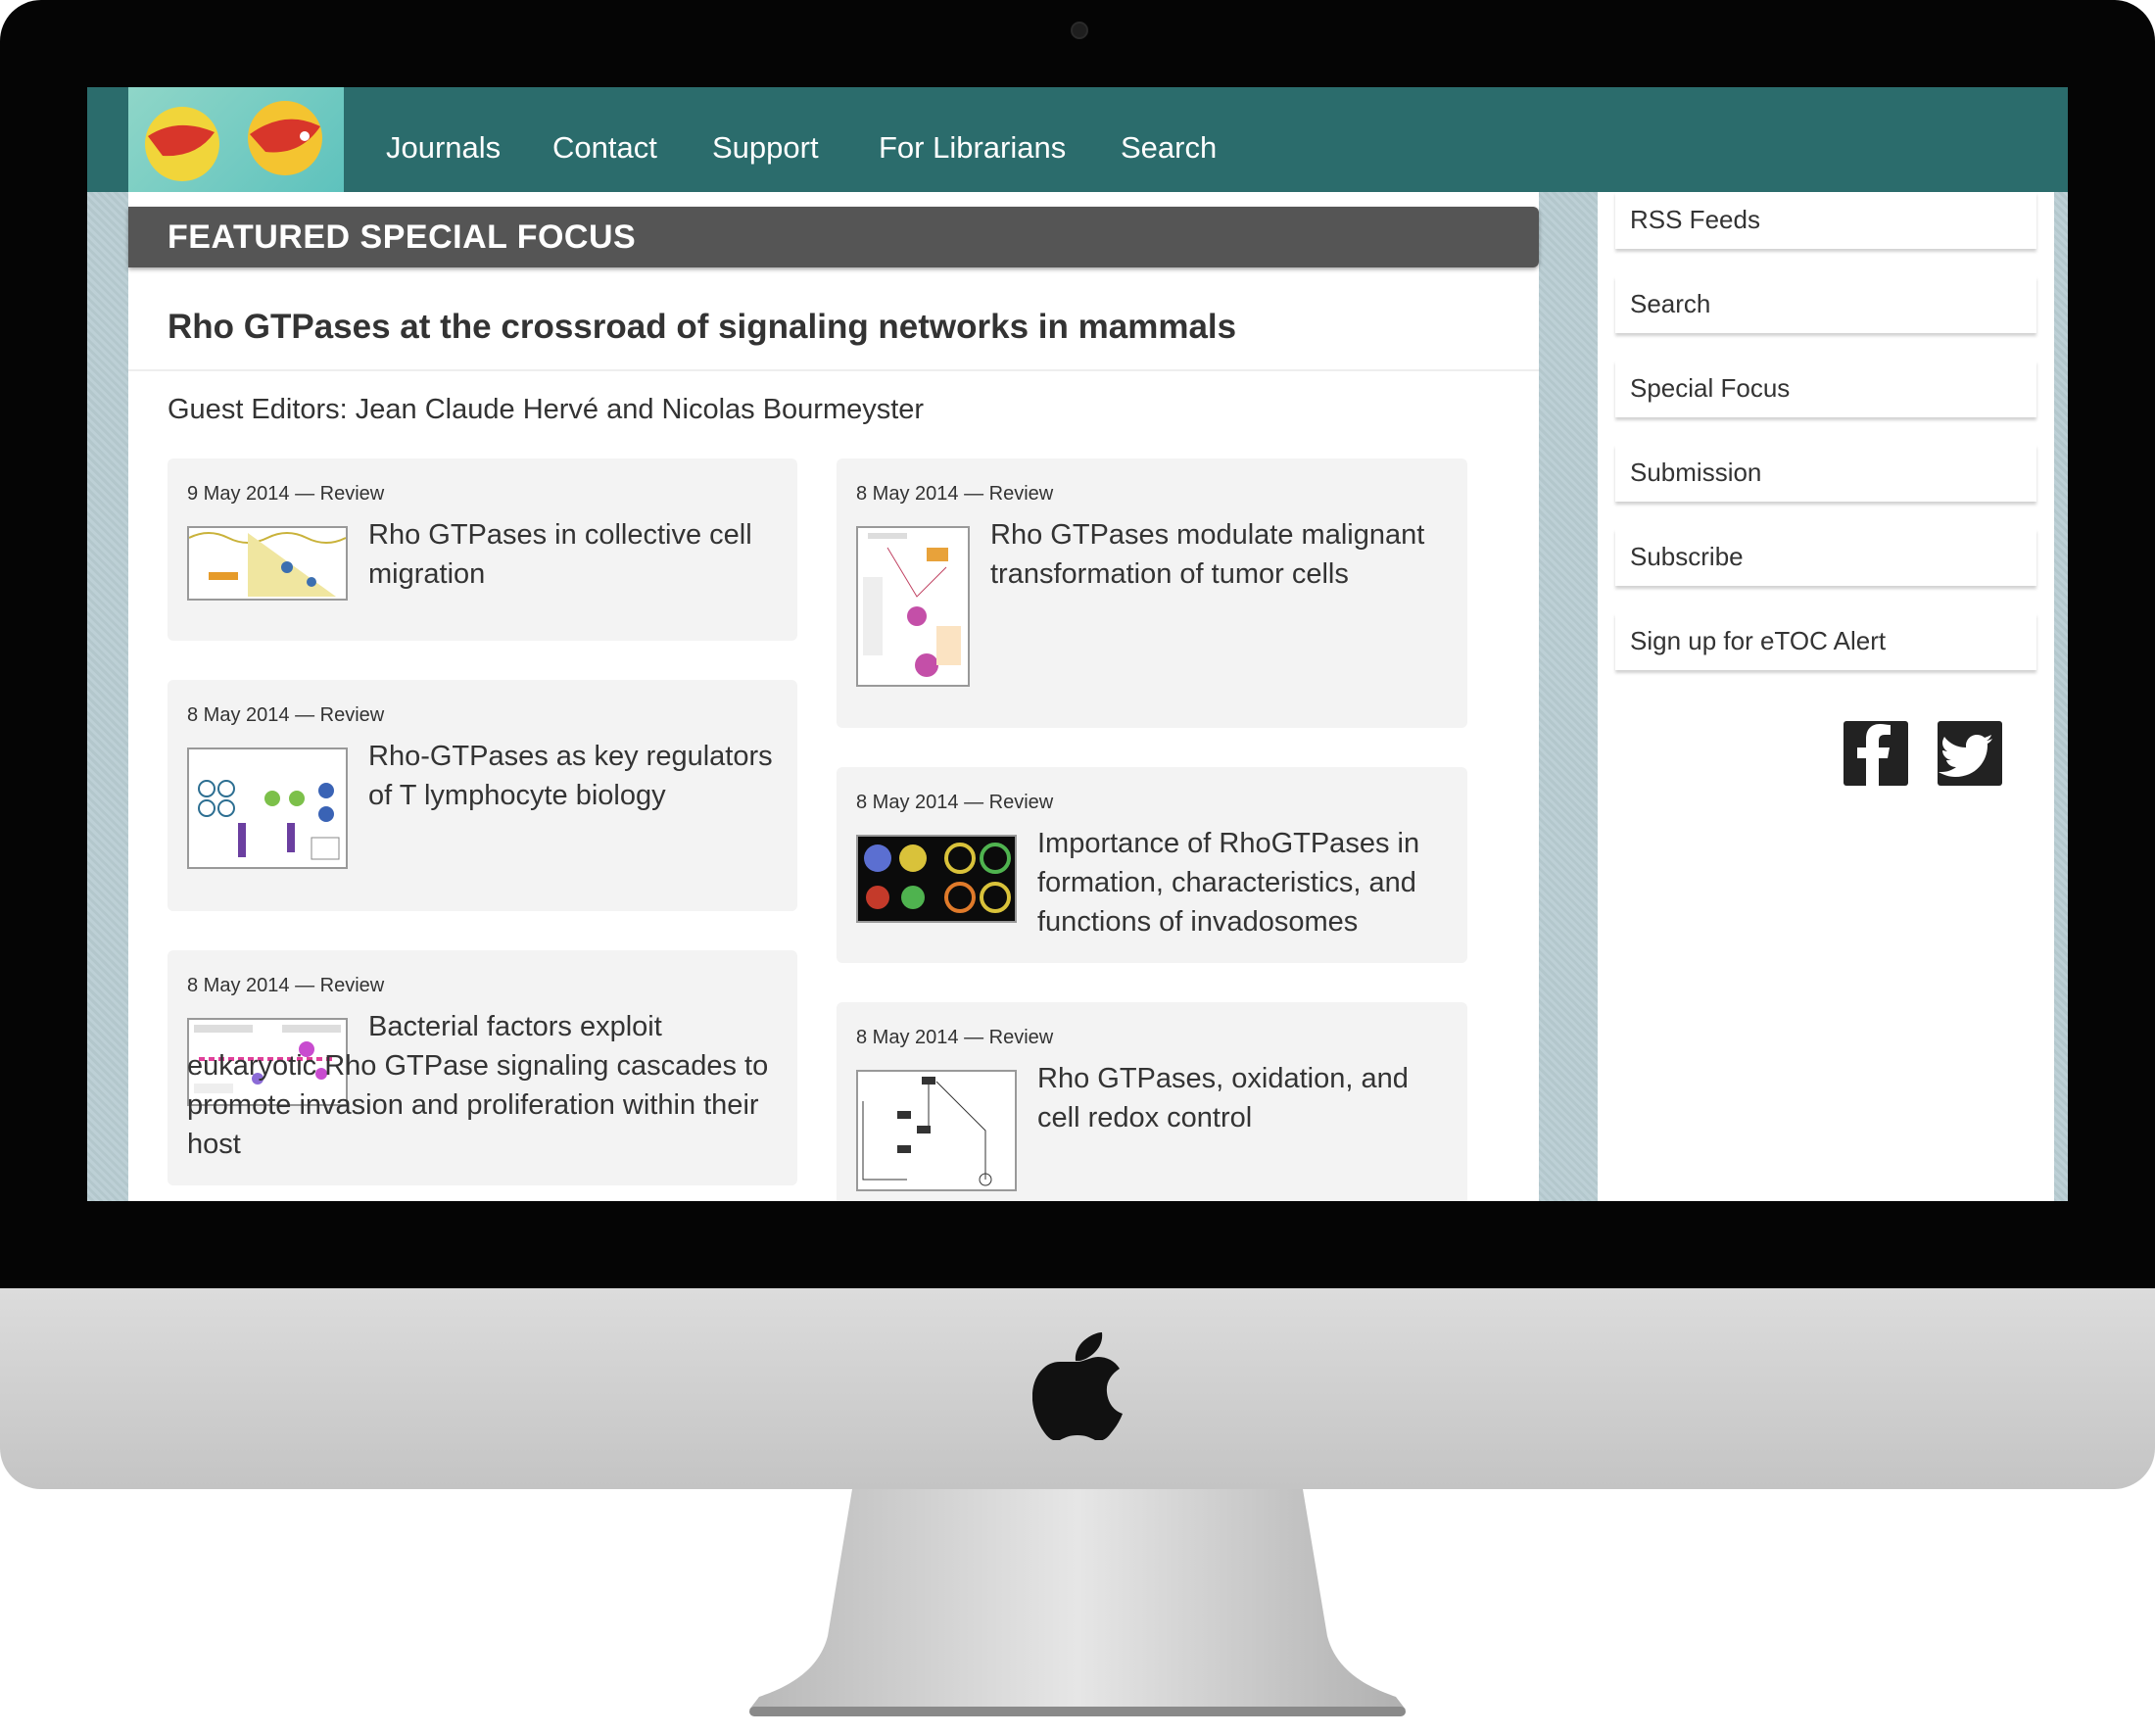 The width and height of the screenshot is (2155, 1736). Describe the element at coordinates (1826, 696) in the screenshot. I see `sidebar-background` at that location.